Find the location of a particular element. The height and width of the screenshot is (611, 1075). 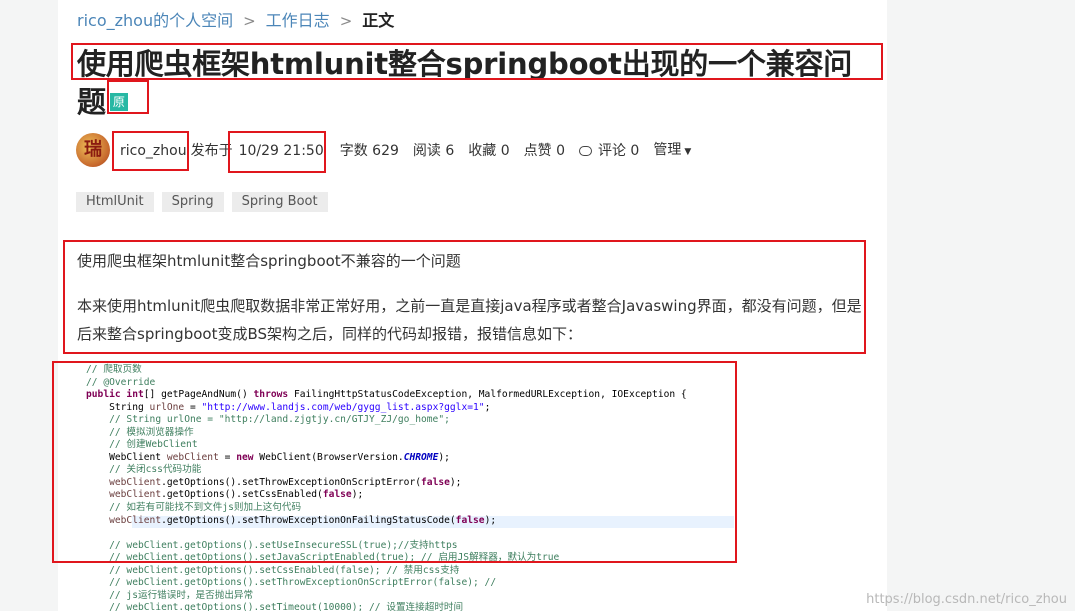

favorite-count: 收藏 0 is located at coordinates (488, 151).